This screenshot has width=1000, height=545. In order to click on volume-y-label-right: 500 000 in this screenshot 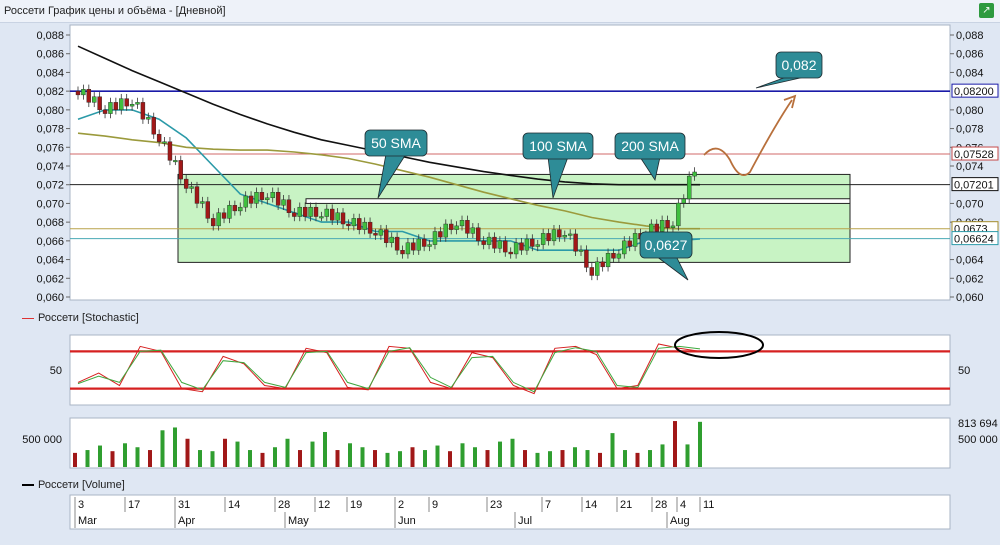, I will do `click(978, 440)`.